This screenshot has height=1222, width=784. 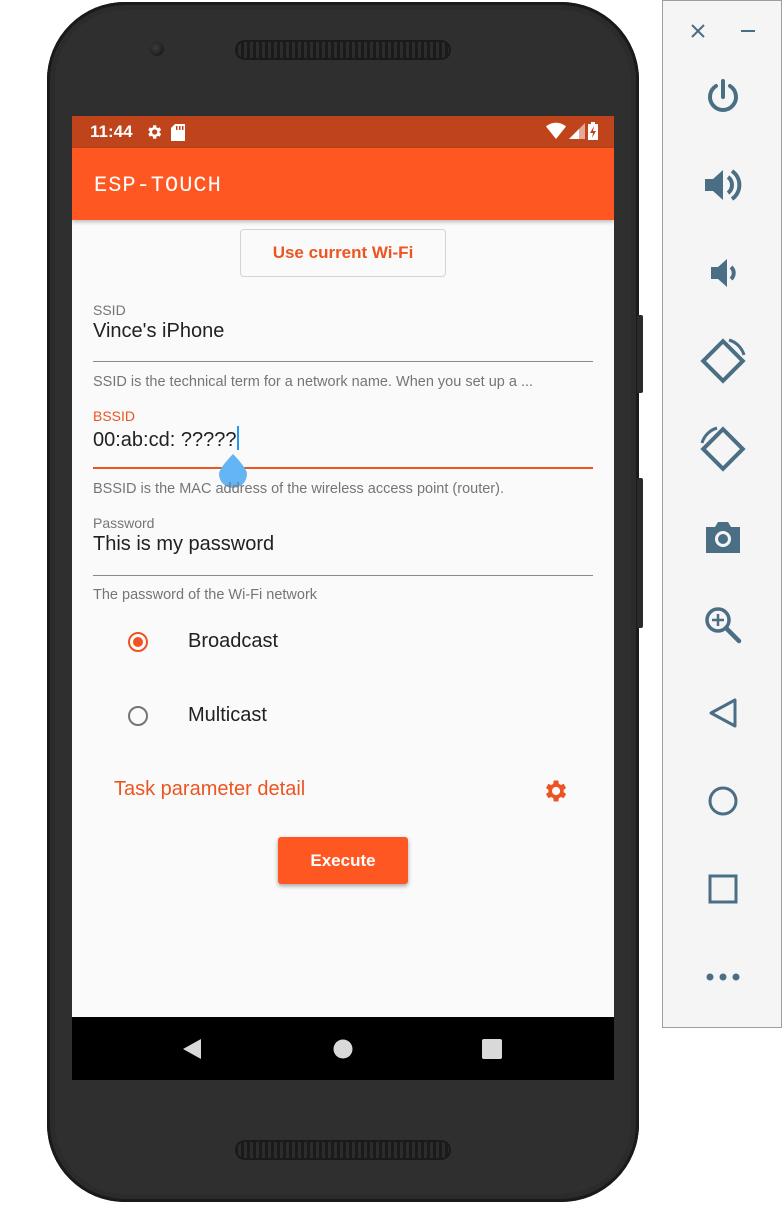 I want to click on emulator-control-panel, so click(x=722, y=514).